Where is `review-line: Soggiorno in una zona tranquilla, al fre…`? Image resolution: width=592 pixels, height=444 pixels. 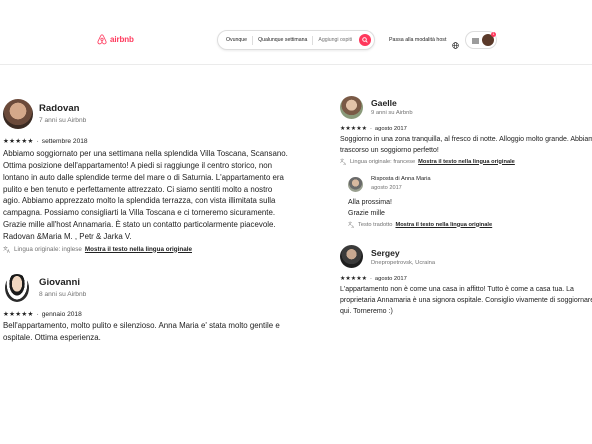
review-line: Soggiorno in una zona tranquilla, al fre… is located at coordinates (466, 139).